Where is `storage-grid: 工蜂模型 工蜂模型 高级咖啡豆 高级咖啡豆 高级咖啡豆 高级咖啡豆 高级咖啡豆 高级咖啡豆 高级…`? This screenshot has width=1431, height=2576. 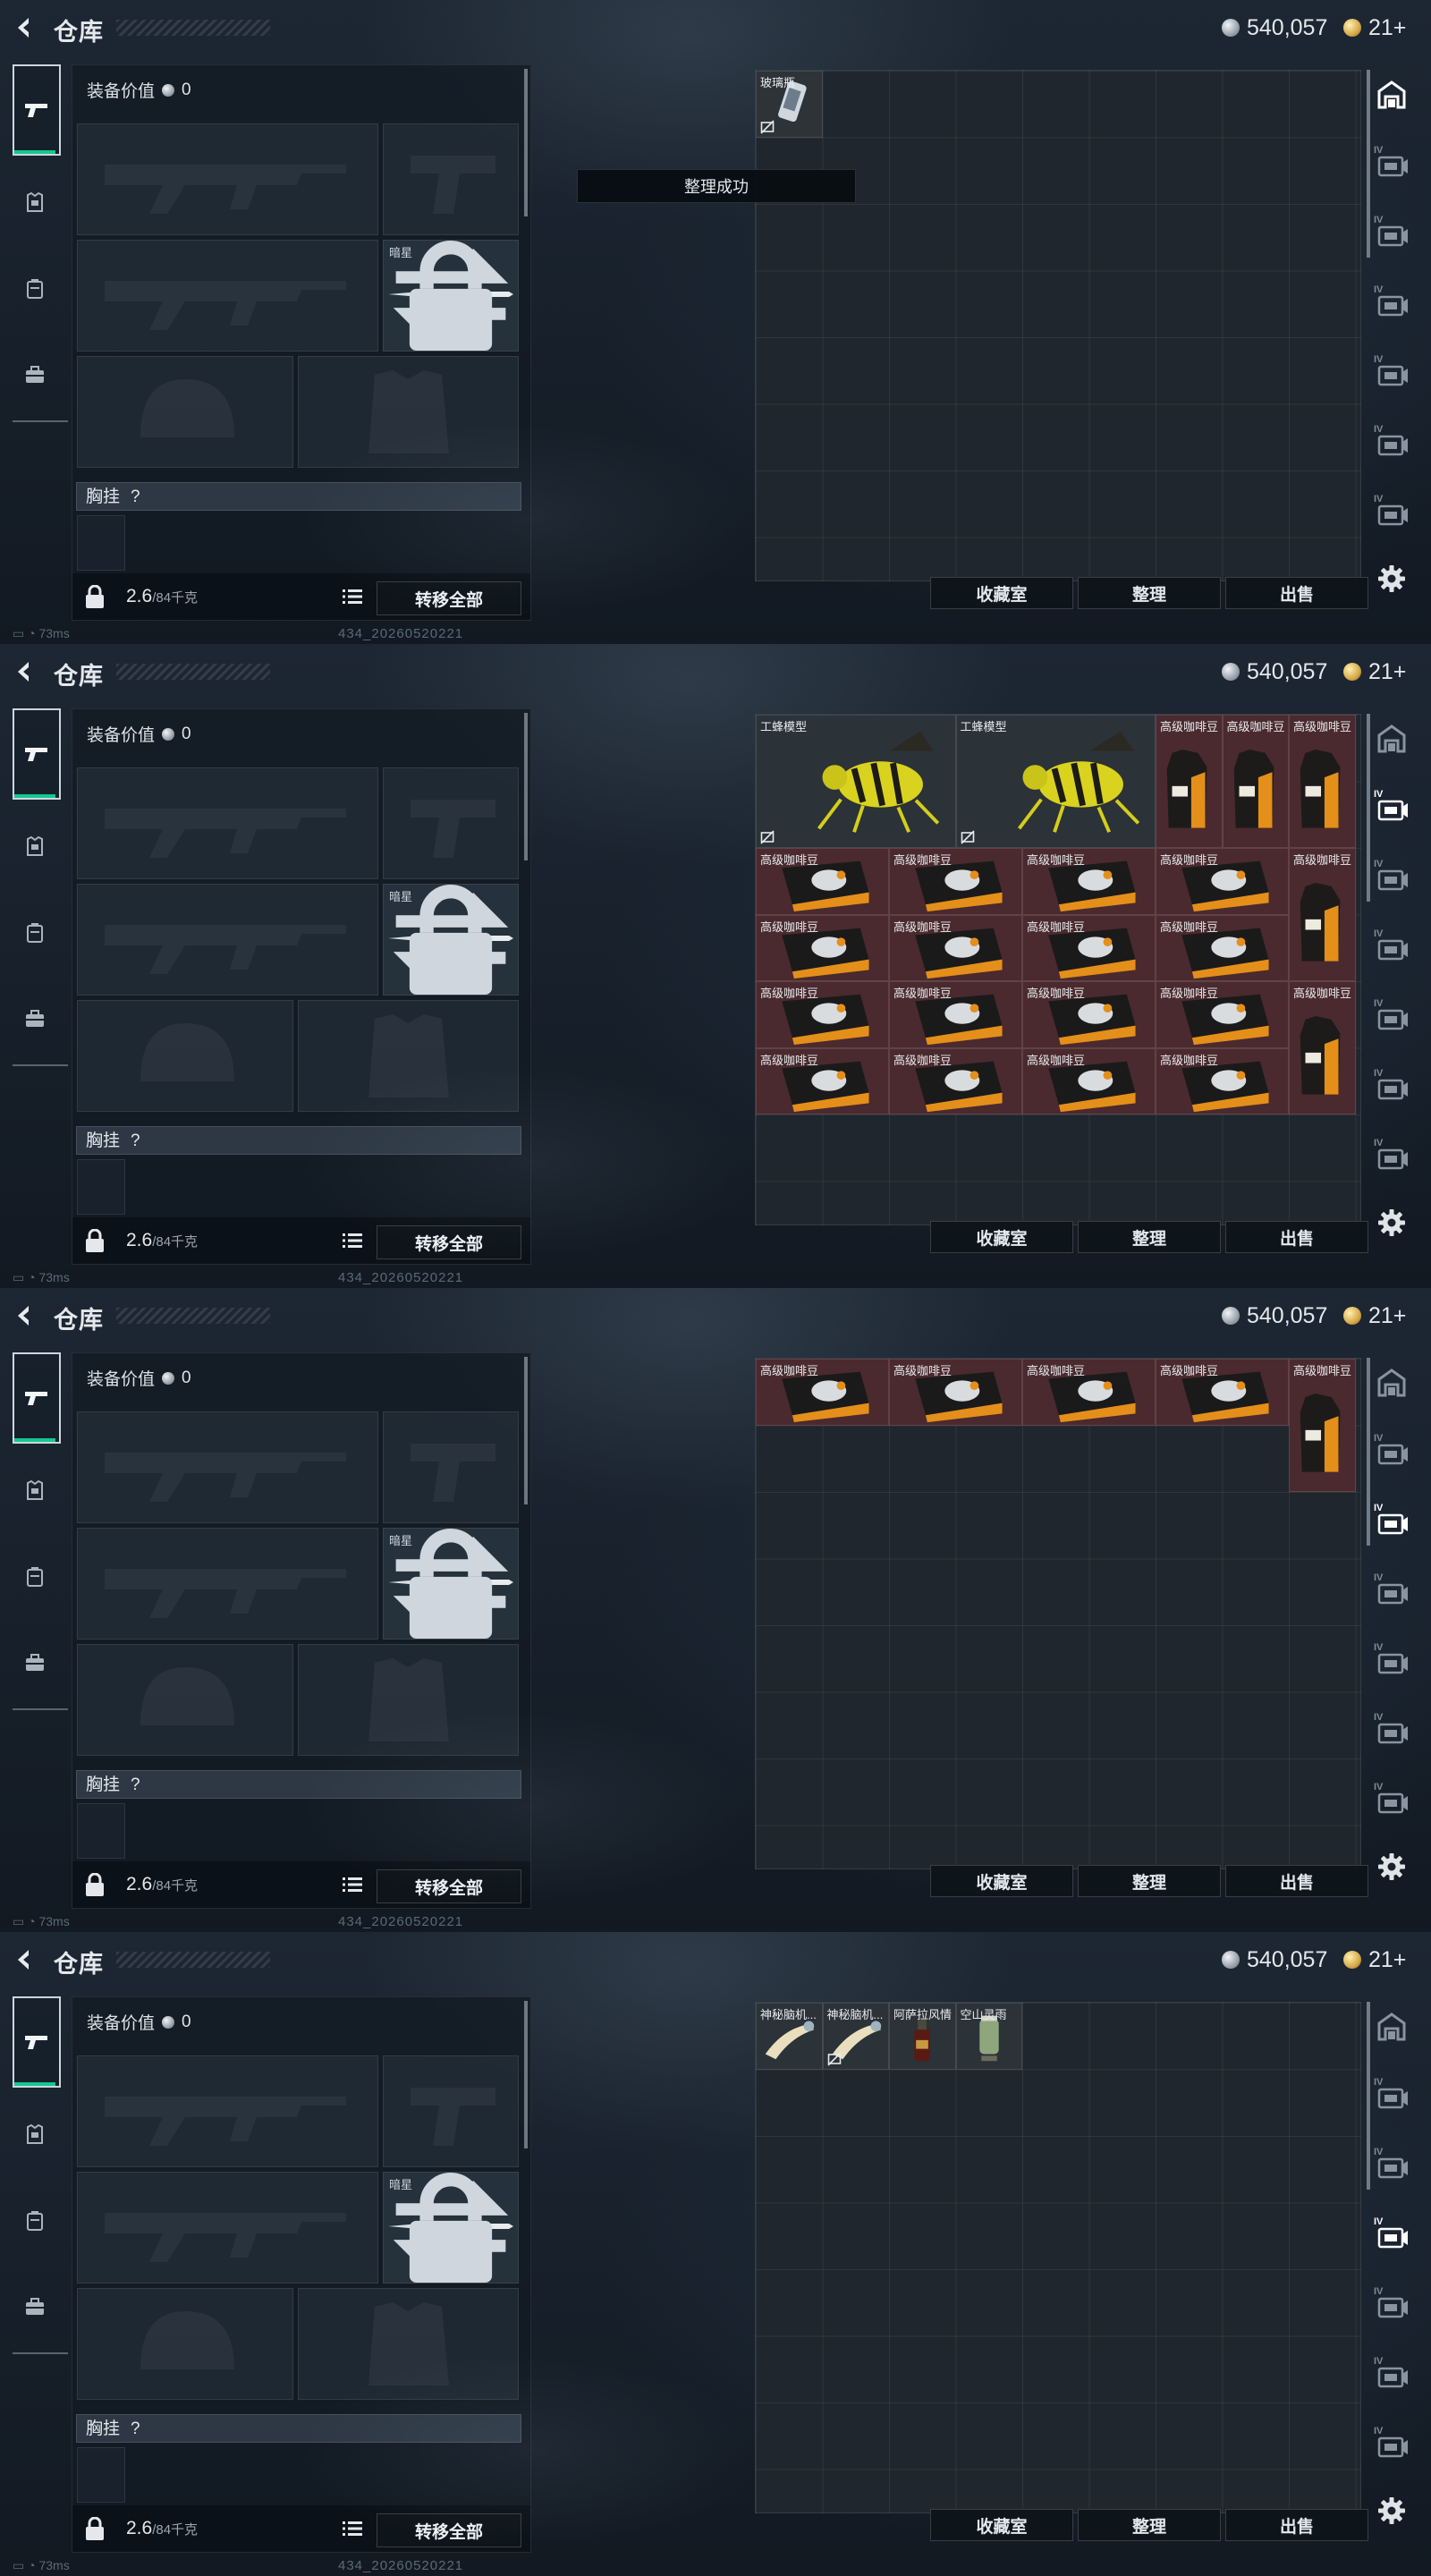
storage-grid: 工蜂模型 工蜂模型 高级咖啡豆 高级咖啡豆 高级咖啡豆 高级咖啡豆 高级咖啡豆 高级咖啡豆 高级… is located at coordinates (1058, 969).